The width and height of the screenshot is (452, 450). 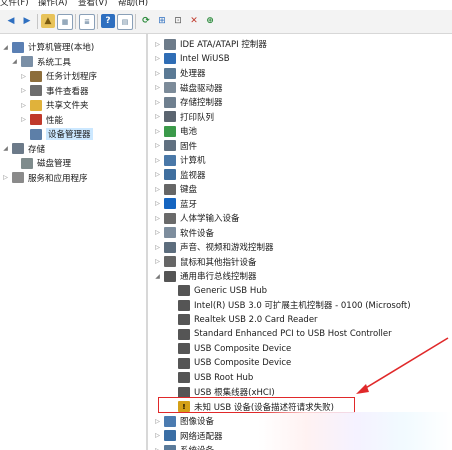 I want to click on arrow-line, so click(x=406, y=363).